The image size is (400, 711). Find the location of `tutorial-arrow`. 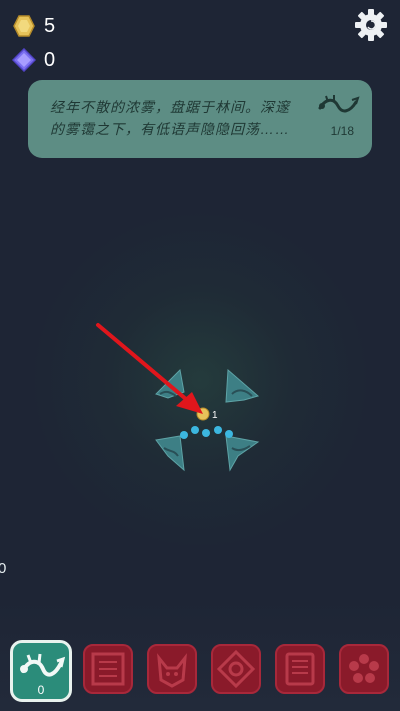

tutorial-arrow is located at coordinates (149, 368).